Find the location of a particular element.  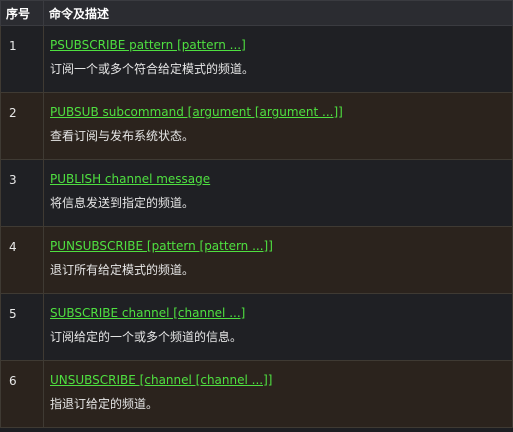

row-number-cell: 1 is located at coordinates (22, 59).